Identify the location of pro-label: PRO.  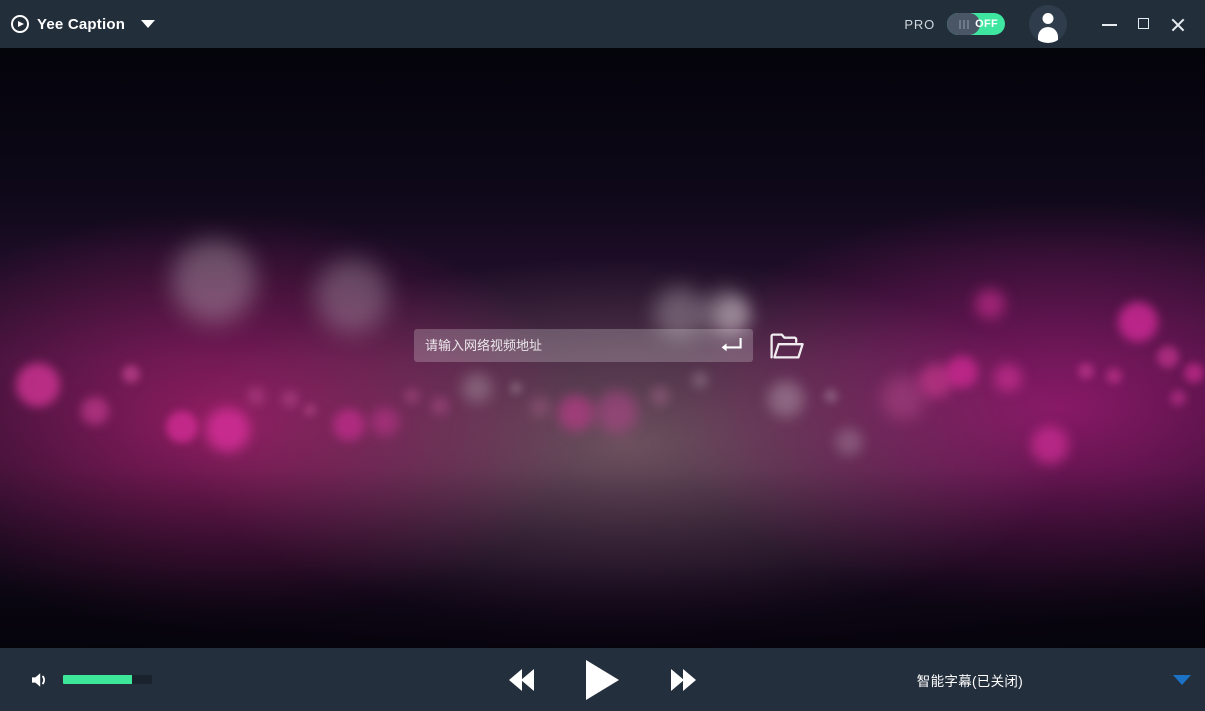
(919, 24).